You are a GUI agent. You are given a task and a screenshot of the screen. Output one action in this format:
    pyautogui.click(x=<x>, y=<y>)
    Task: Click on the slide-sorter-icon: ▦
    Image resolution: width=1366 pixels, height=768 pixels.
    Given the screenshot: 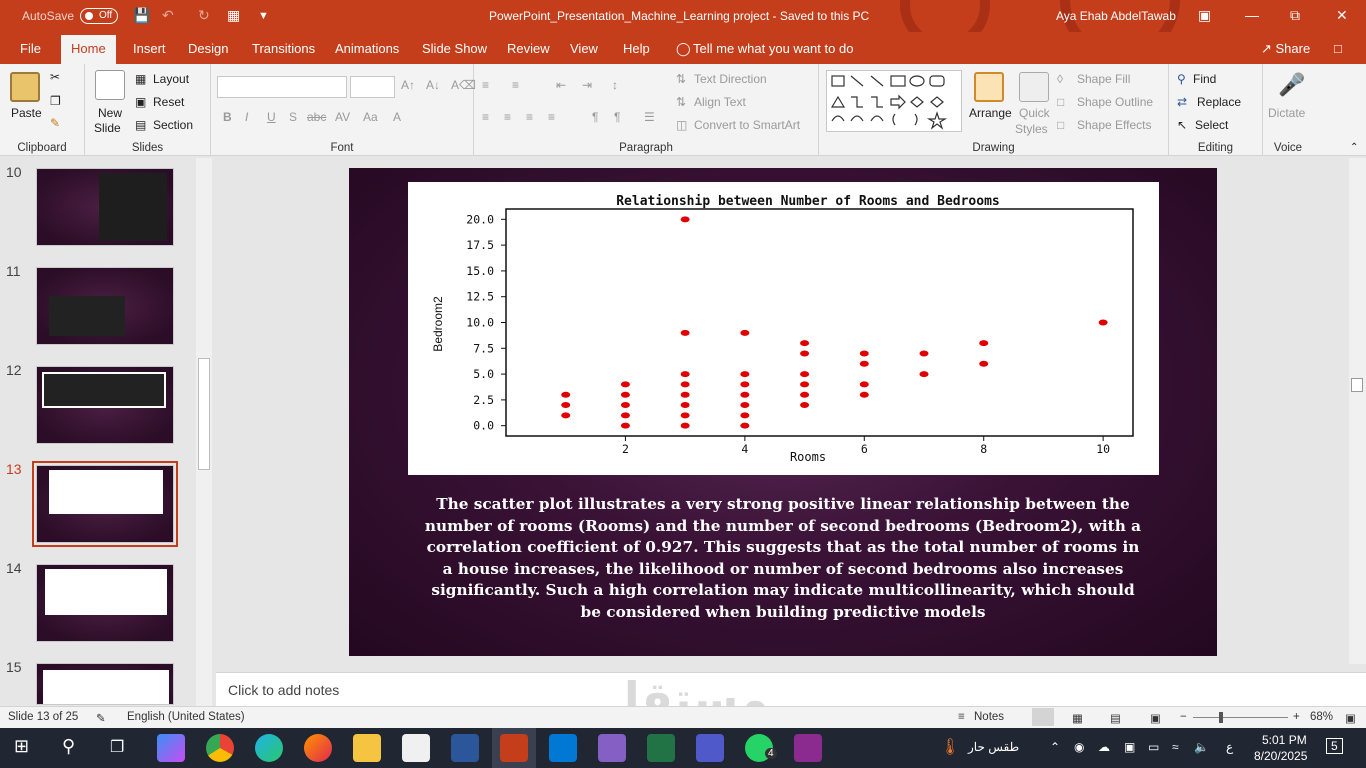 What is the action you would take?
    pyautogui.click(x=1077, y=718)
    